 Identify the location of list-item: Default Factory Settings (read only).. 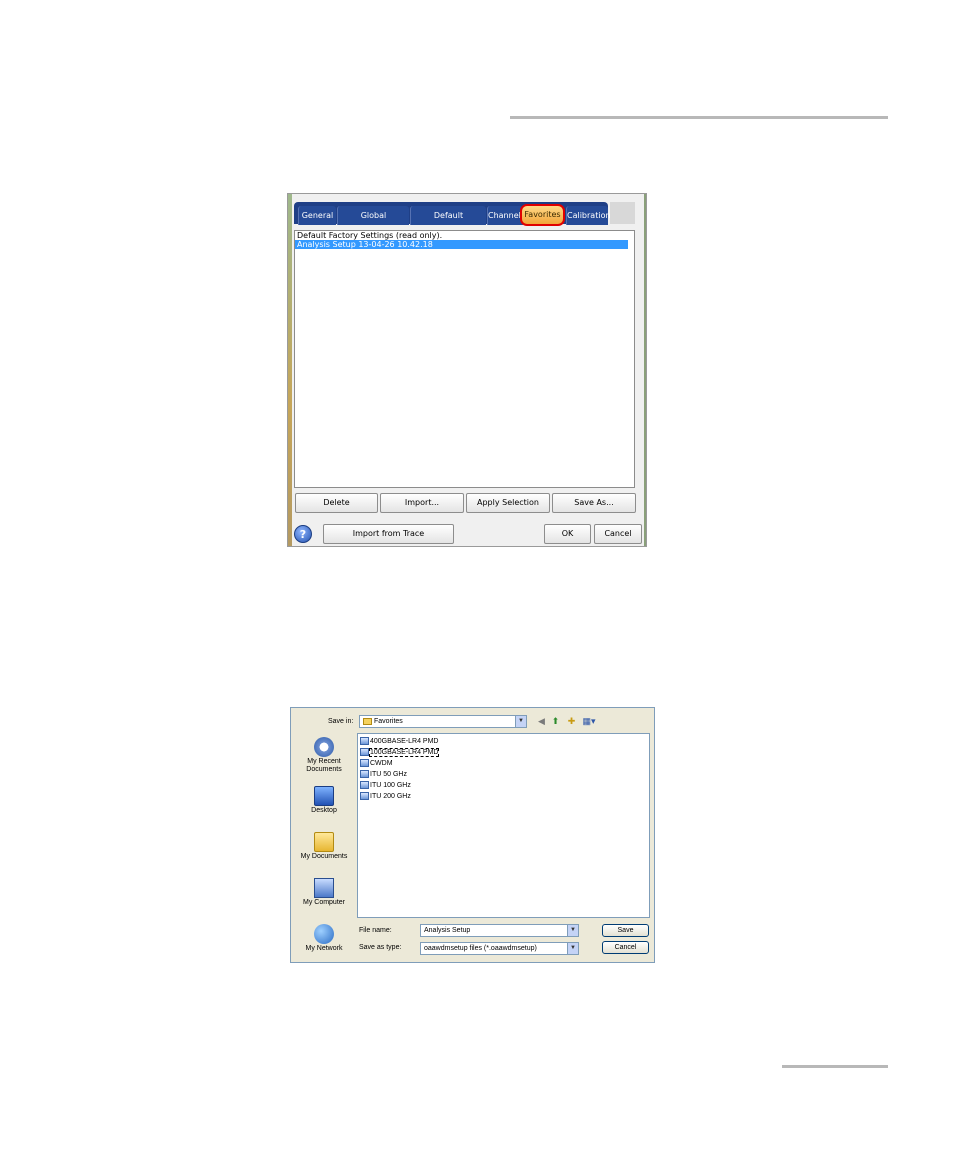
(464, 235).